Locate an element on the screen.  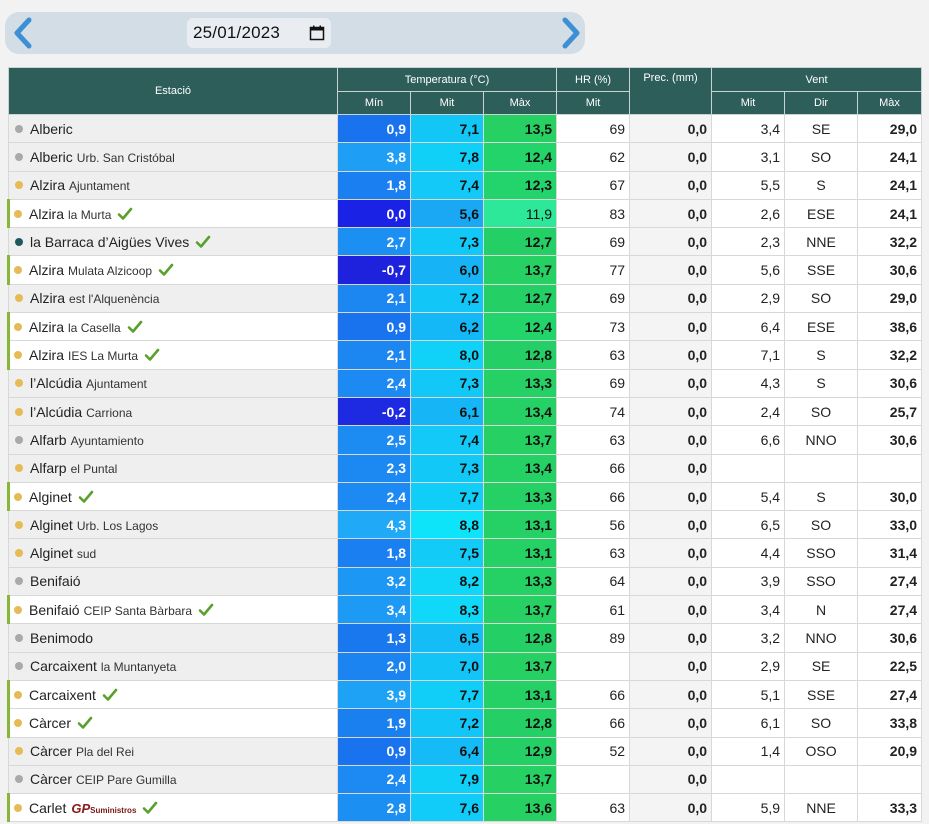
station-name-cell: Alberic Urb. San Cristóbal is located at coordinates (173, 157).